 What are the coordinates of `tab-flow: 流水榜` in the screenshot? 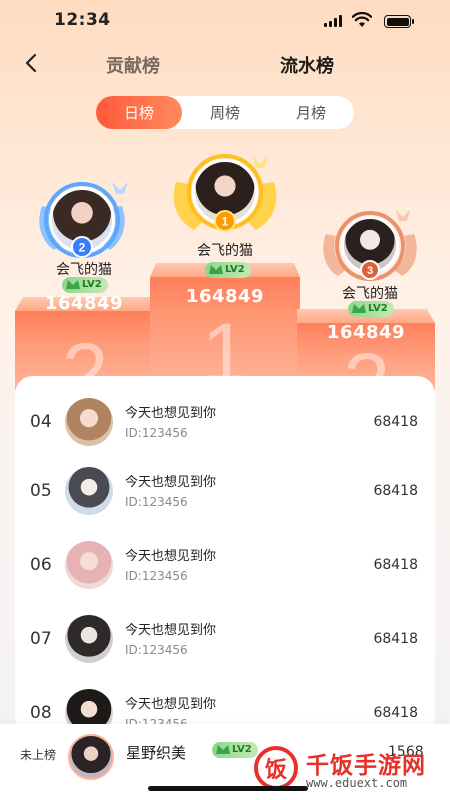 It's located at (307, 65).